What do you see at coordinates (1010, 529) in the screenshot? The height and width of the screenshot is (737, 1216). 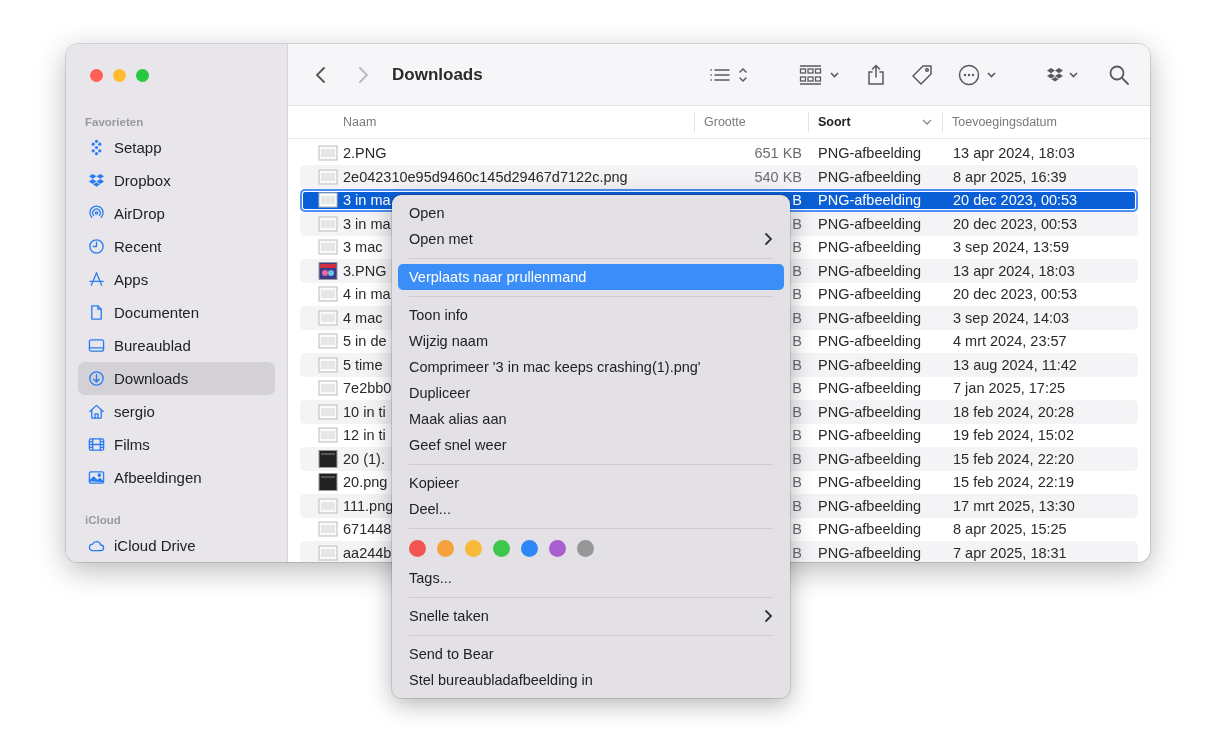 I see `date-added: 8 apr 2025, 15:25` at bounding box center [1010, 529].